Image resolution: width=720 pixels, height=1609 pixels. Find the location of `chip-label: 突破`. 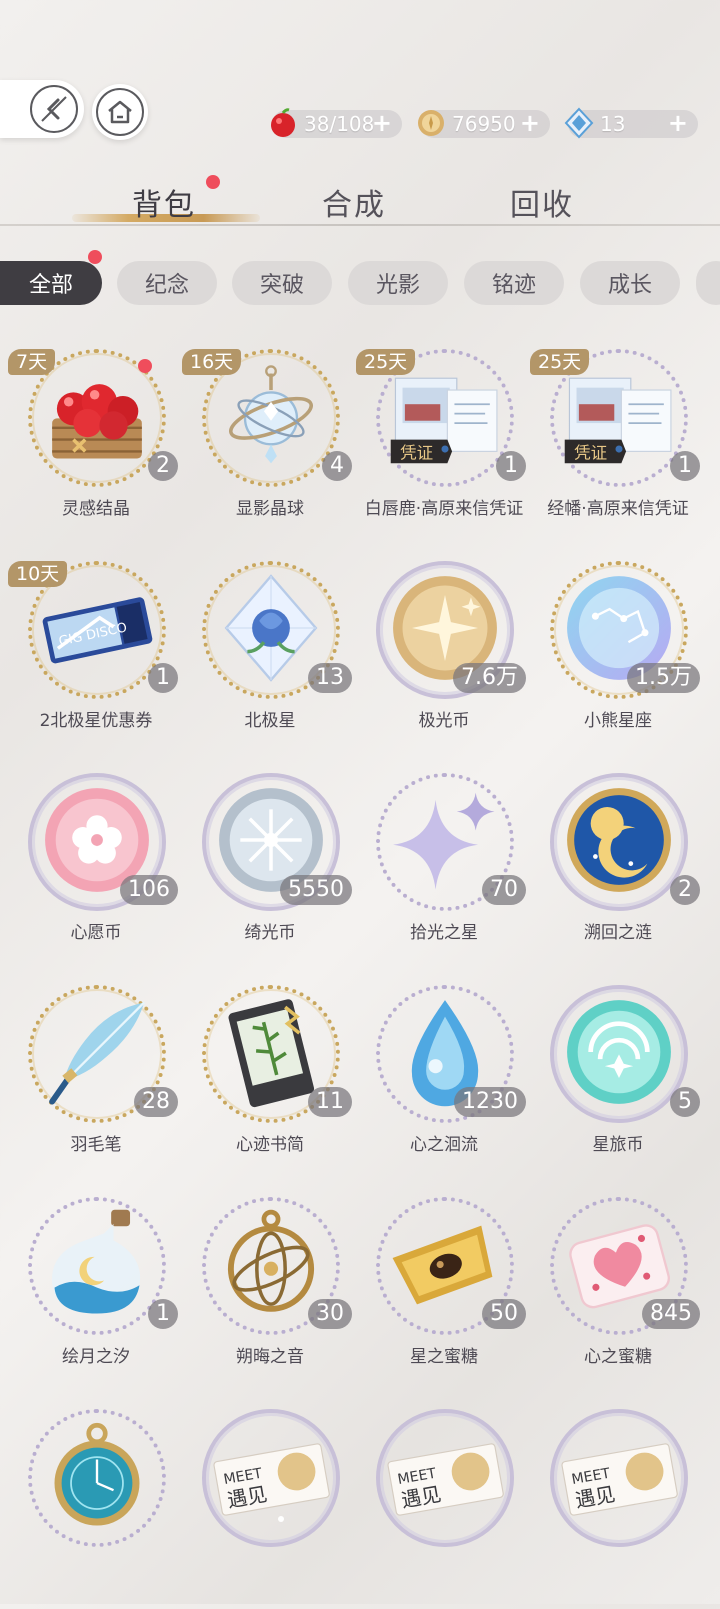

chip-label: 突破 is located at coordinates (281, 285).